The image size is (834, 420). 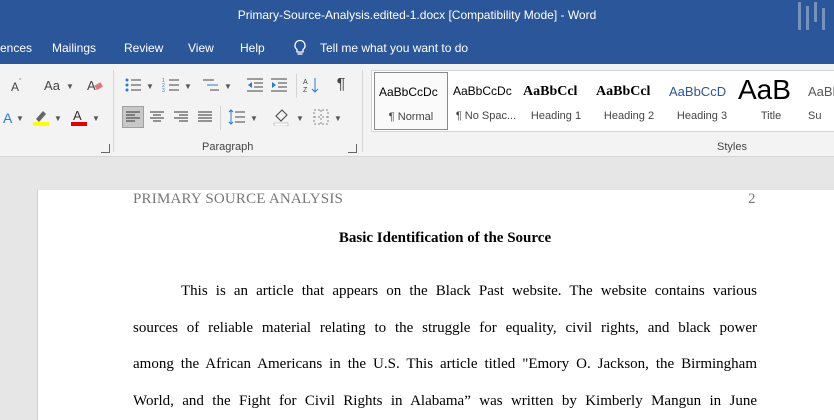 I want to click on style-preview: AaBbCcD, so click(x=698, y=91).